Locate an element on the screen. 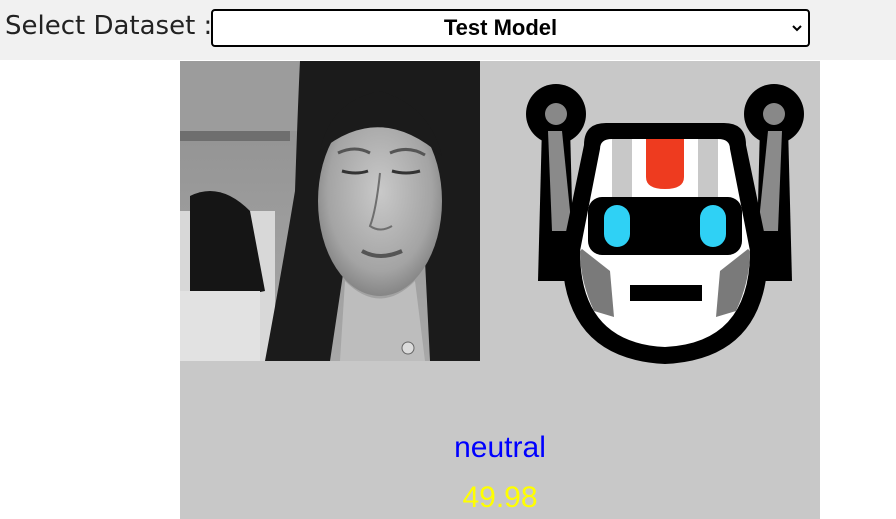 This screenshot has height=519, width=896. dataset-select-value: Test Model is located at coordinates (500, 27).